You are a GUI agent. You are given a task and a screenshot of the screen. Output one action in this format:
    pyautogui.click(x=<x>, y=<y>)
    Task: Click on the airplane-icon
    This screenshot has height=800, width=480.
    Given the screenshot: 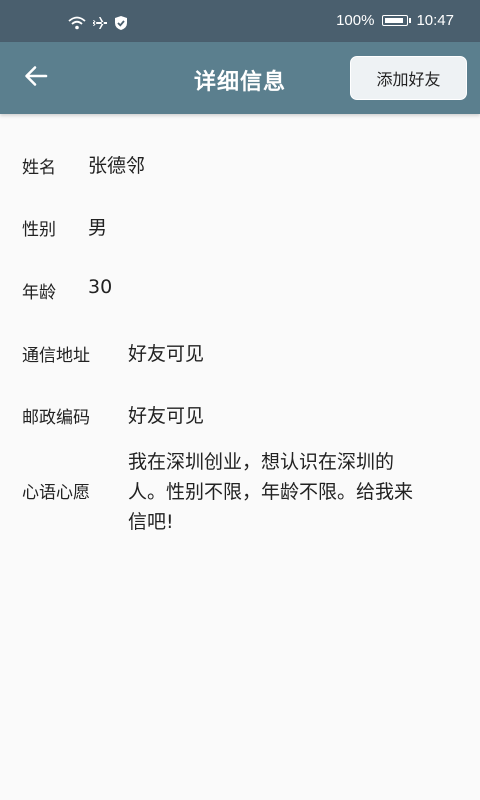 What is the action you would take?
    pyautogui.click(x=100, y=25)
    